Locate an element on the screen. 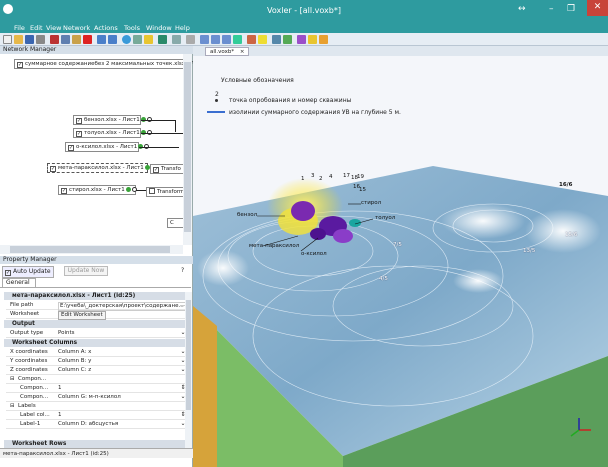 The image size is (608, 467). property-key: Z coordinates is located at coordinates (29, 370).